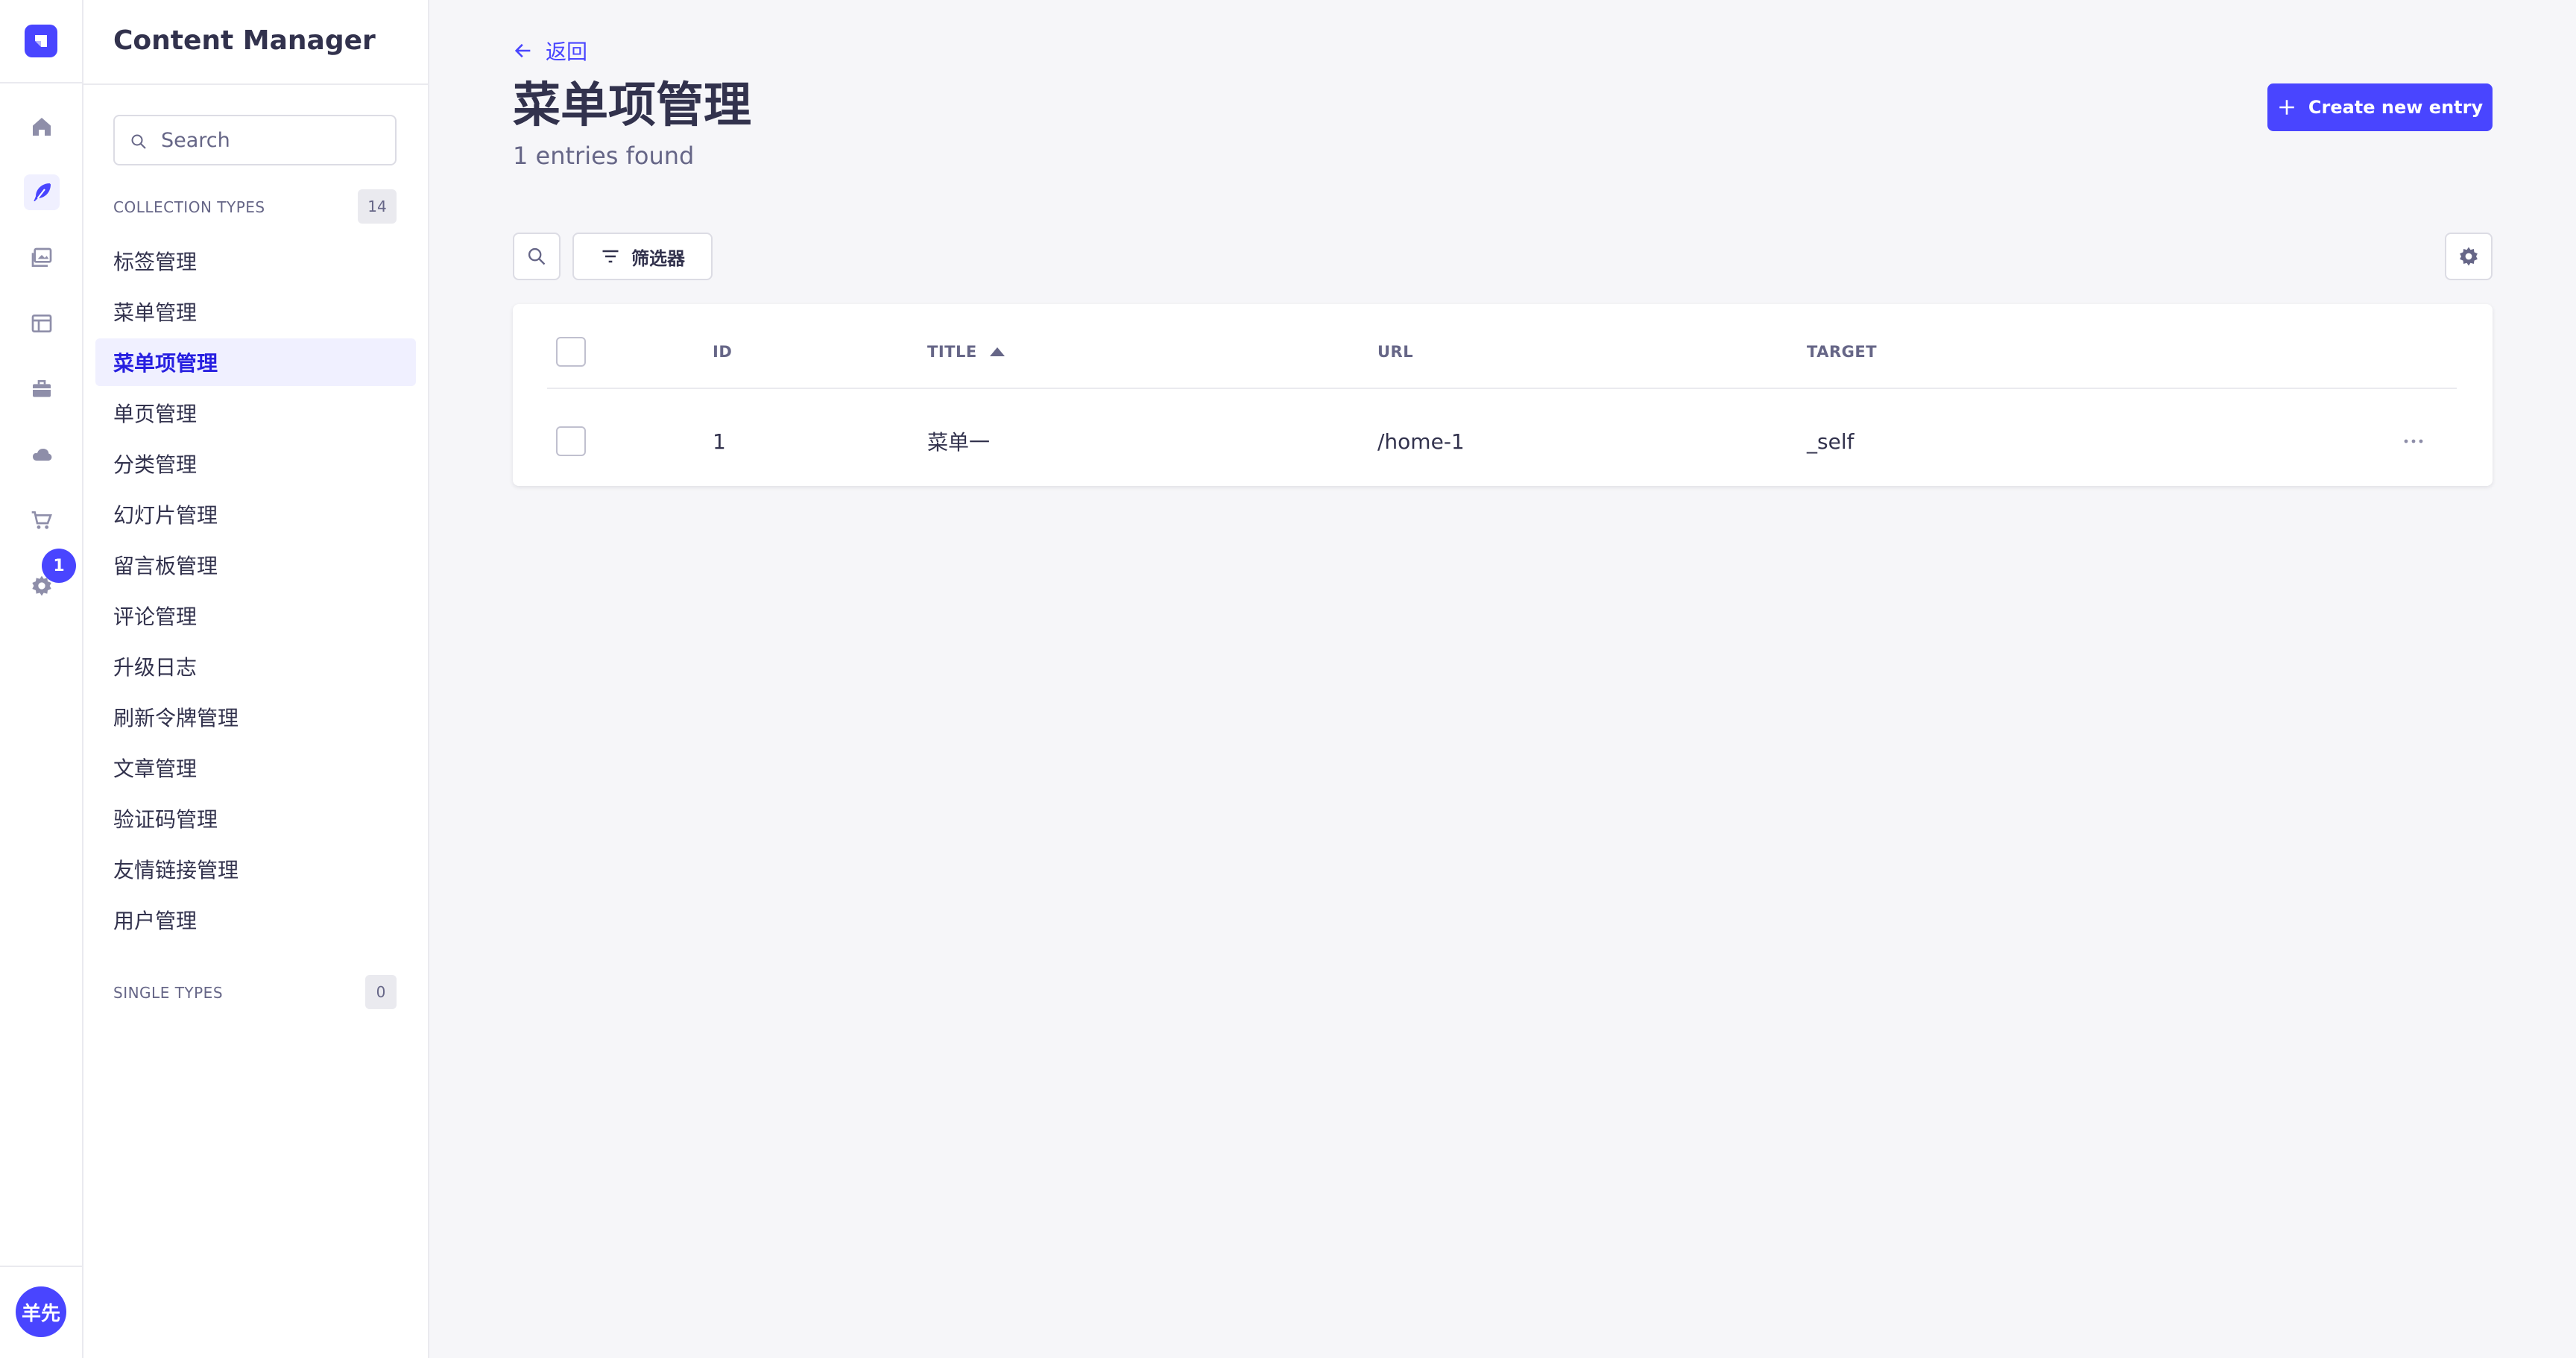 The width and height of the screenshot is (2576, 1358). I want to click on more-horizontal-icon, so click(2413, 441).